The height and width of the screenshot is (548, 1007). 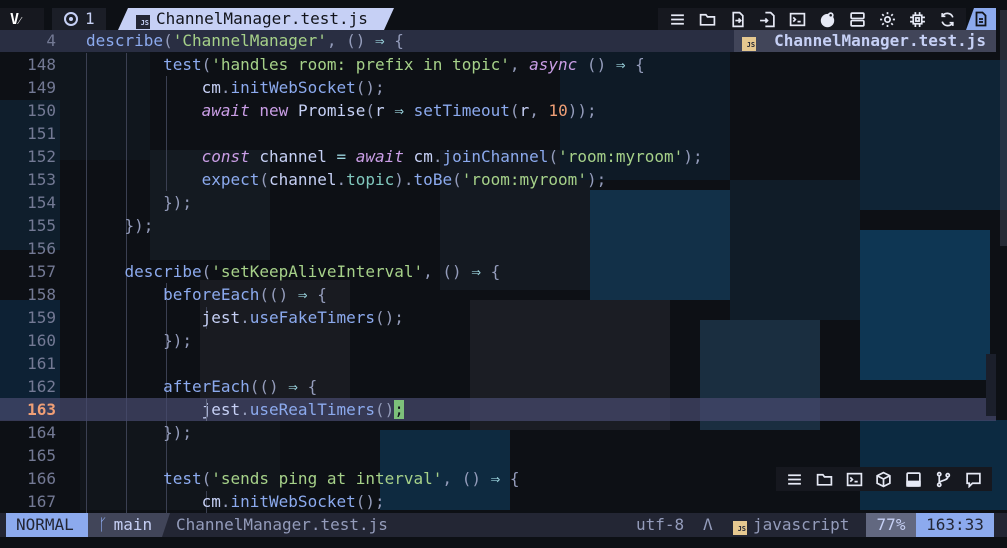 What do you see at coordinates (498, 317) in the screenshot?
I see `code-line: 159 jest.useFakeTimers();` at bounding box center [498, 317].